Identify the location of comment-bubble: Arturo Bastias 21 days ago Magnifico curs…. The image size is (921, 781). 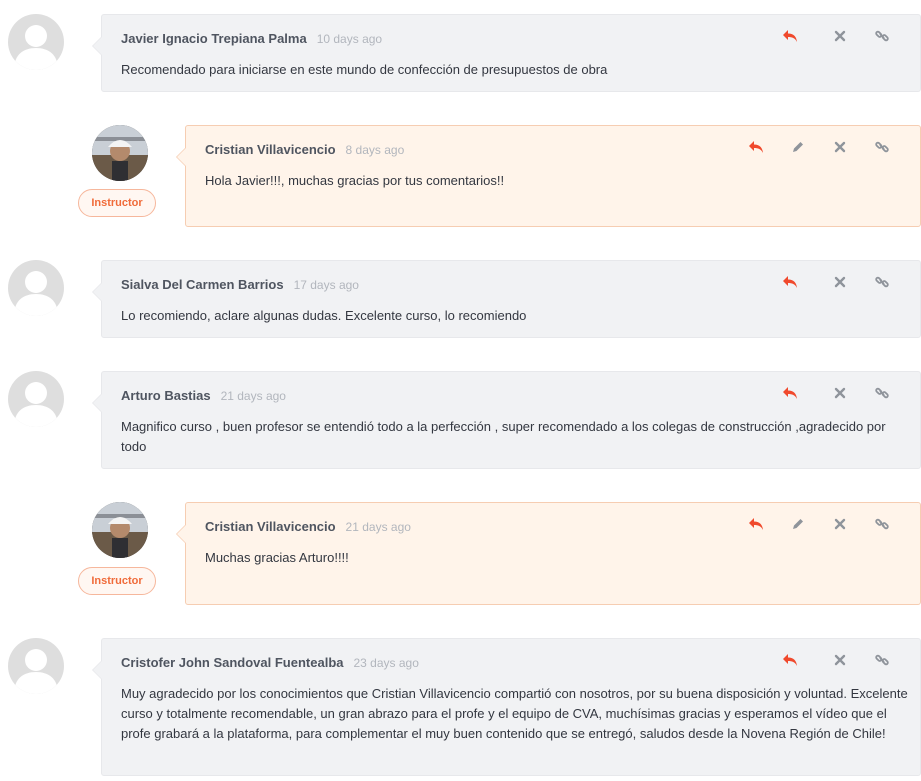
(506, 420).